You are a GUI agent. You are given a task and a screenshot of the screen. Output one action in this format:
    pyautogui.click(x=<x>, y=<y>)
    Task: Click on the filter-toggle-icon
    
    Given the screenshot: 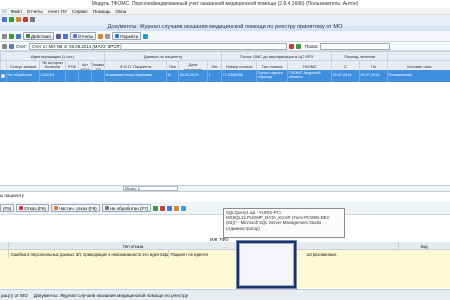 What is the action you would take?
    pyautogui.click(x=4, y=46)
    